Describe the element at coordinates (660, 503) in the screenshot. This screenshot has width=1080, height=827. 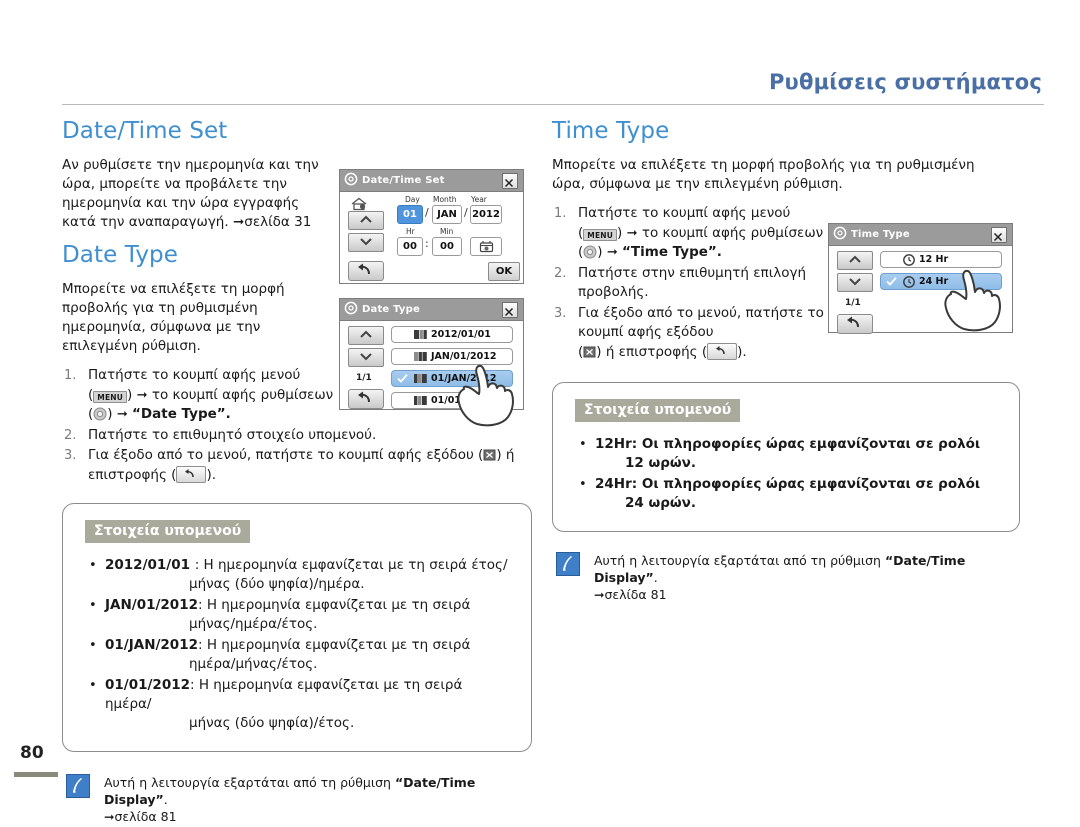
I see `submenu-item-desc-cont: 24 ωρών.` at that location.